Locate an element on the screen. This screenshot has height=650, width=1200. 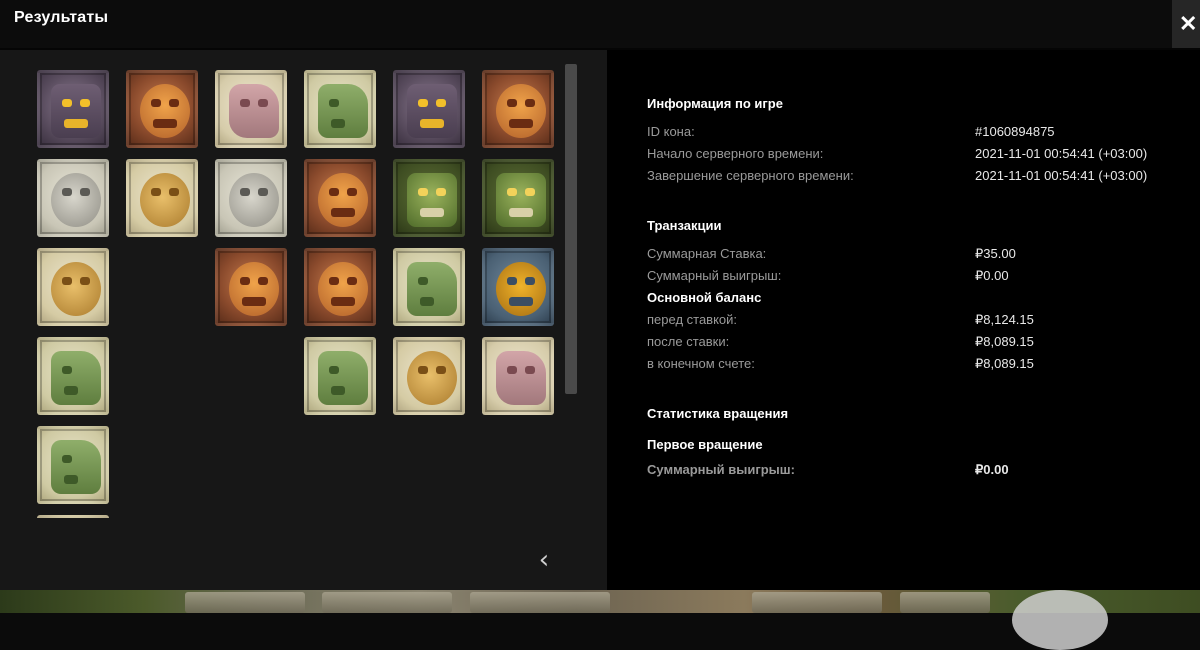
info-value: #1060894875 is located at coordinates (1015, 131).